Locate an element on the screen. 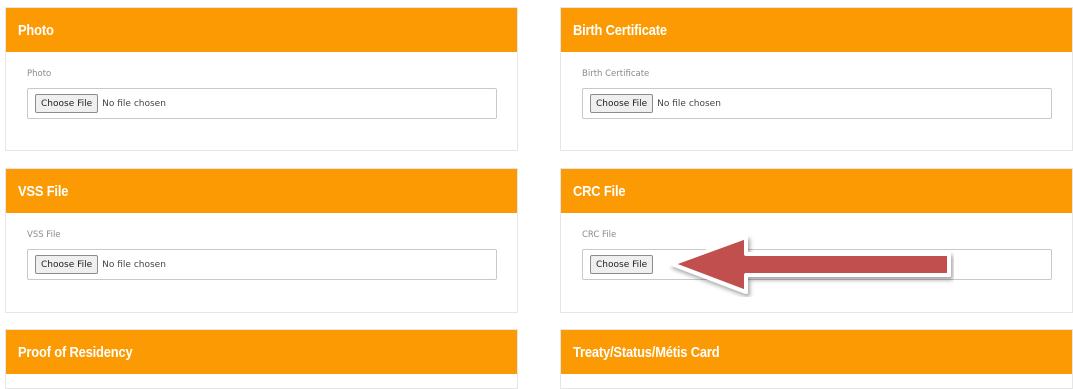  birth-certificate-card-header: Birth Certificate is located at coordinates (816, 30).